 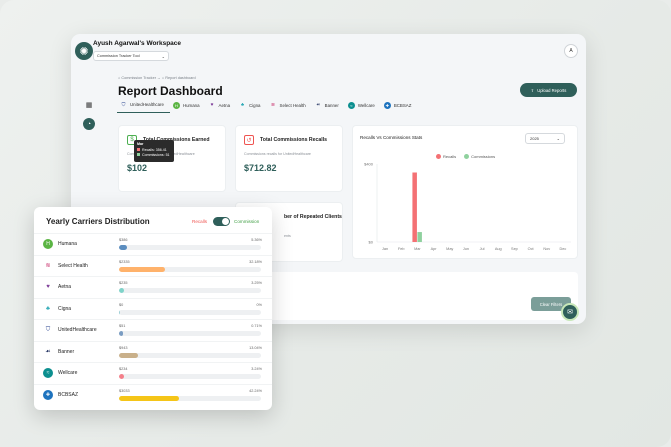 What do you see at coordinates (170, 91) in the screenshot?
I see `page-title: Report Dashboard` at bounding box center [170, 91].